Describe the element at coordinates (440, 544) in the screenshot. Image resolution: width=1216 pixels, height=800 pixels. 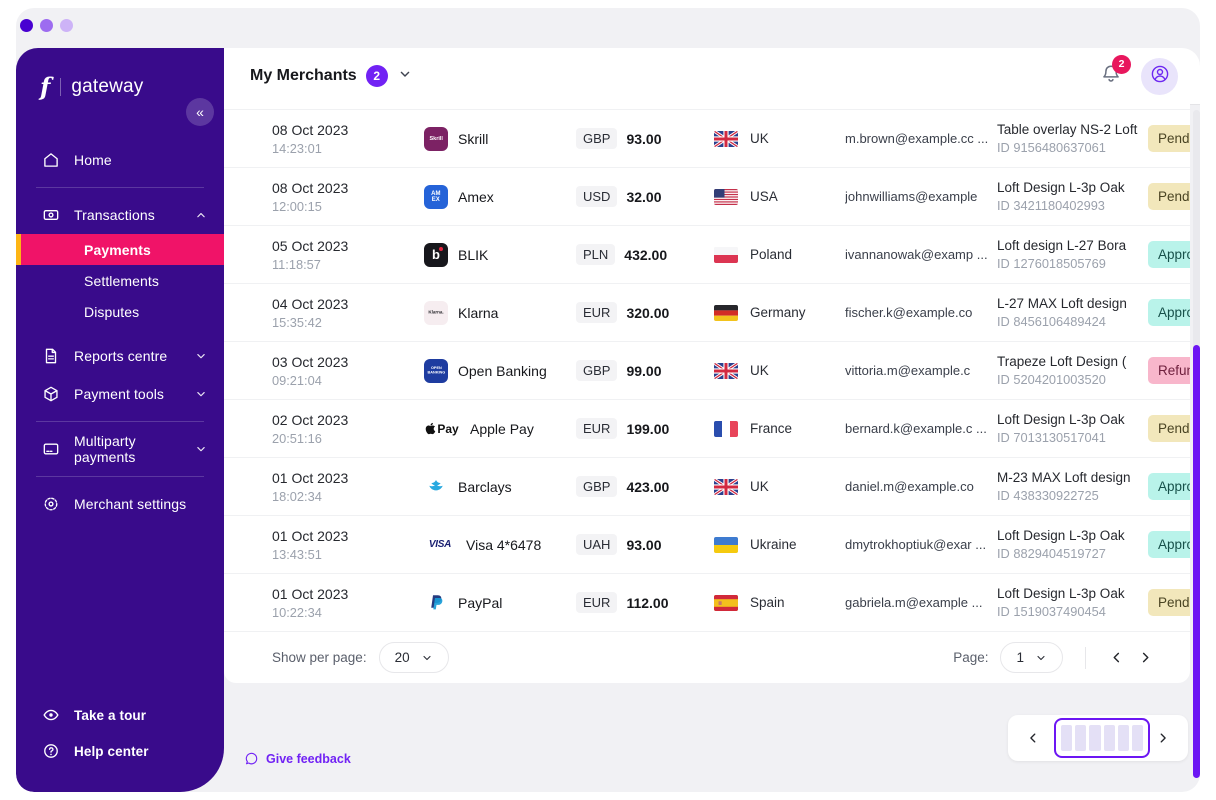
I see `visa-icon: VISA` at that location.